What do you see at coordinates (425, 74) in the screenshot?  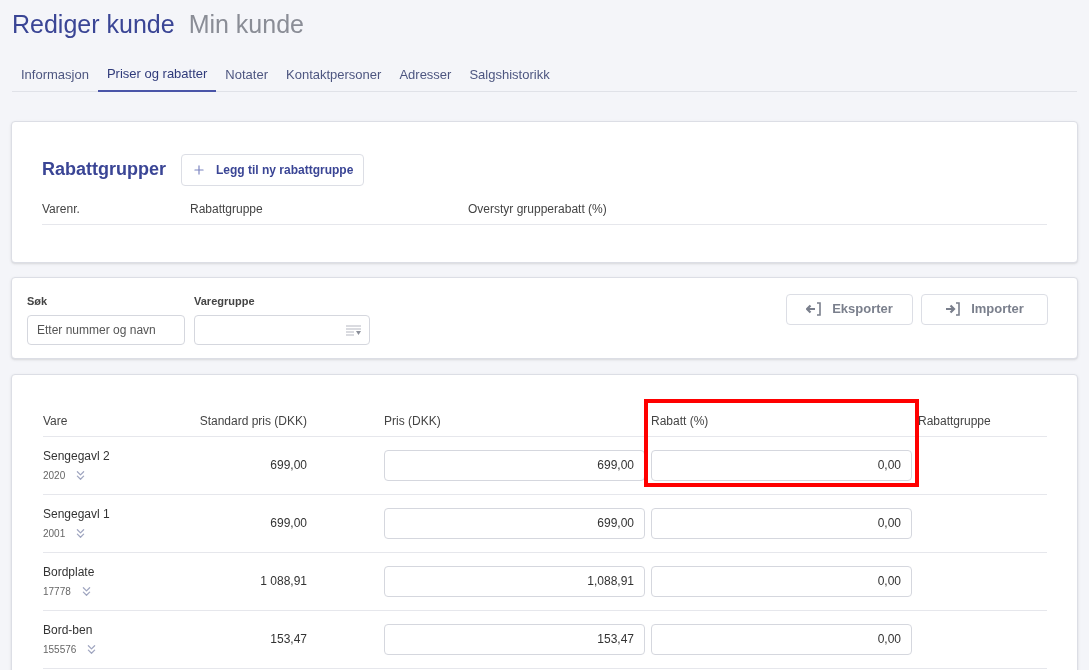 I see `tab: Adresser` at bounding box center [425, 74].